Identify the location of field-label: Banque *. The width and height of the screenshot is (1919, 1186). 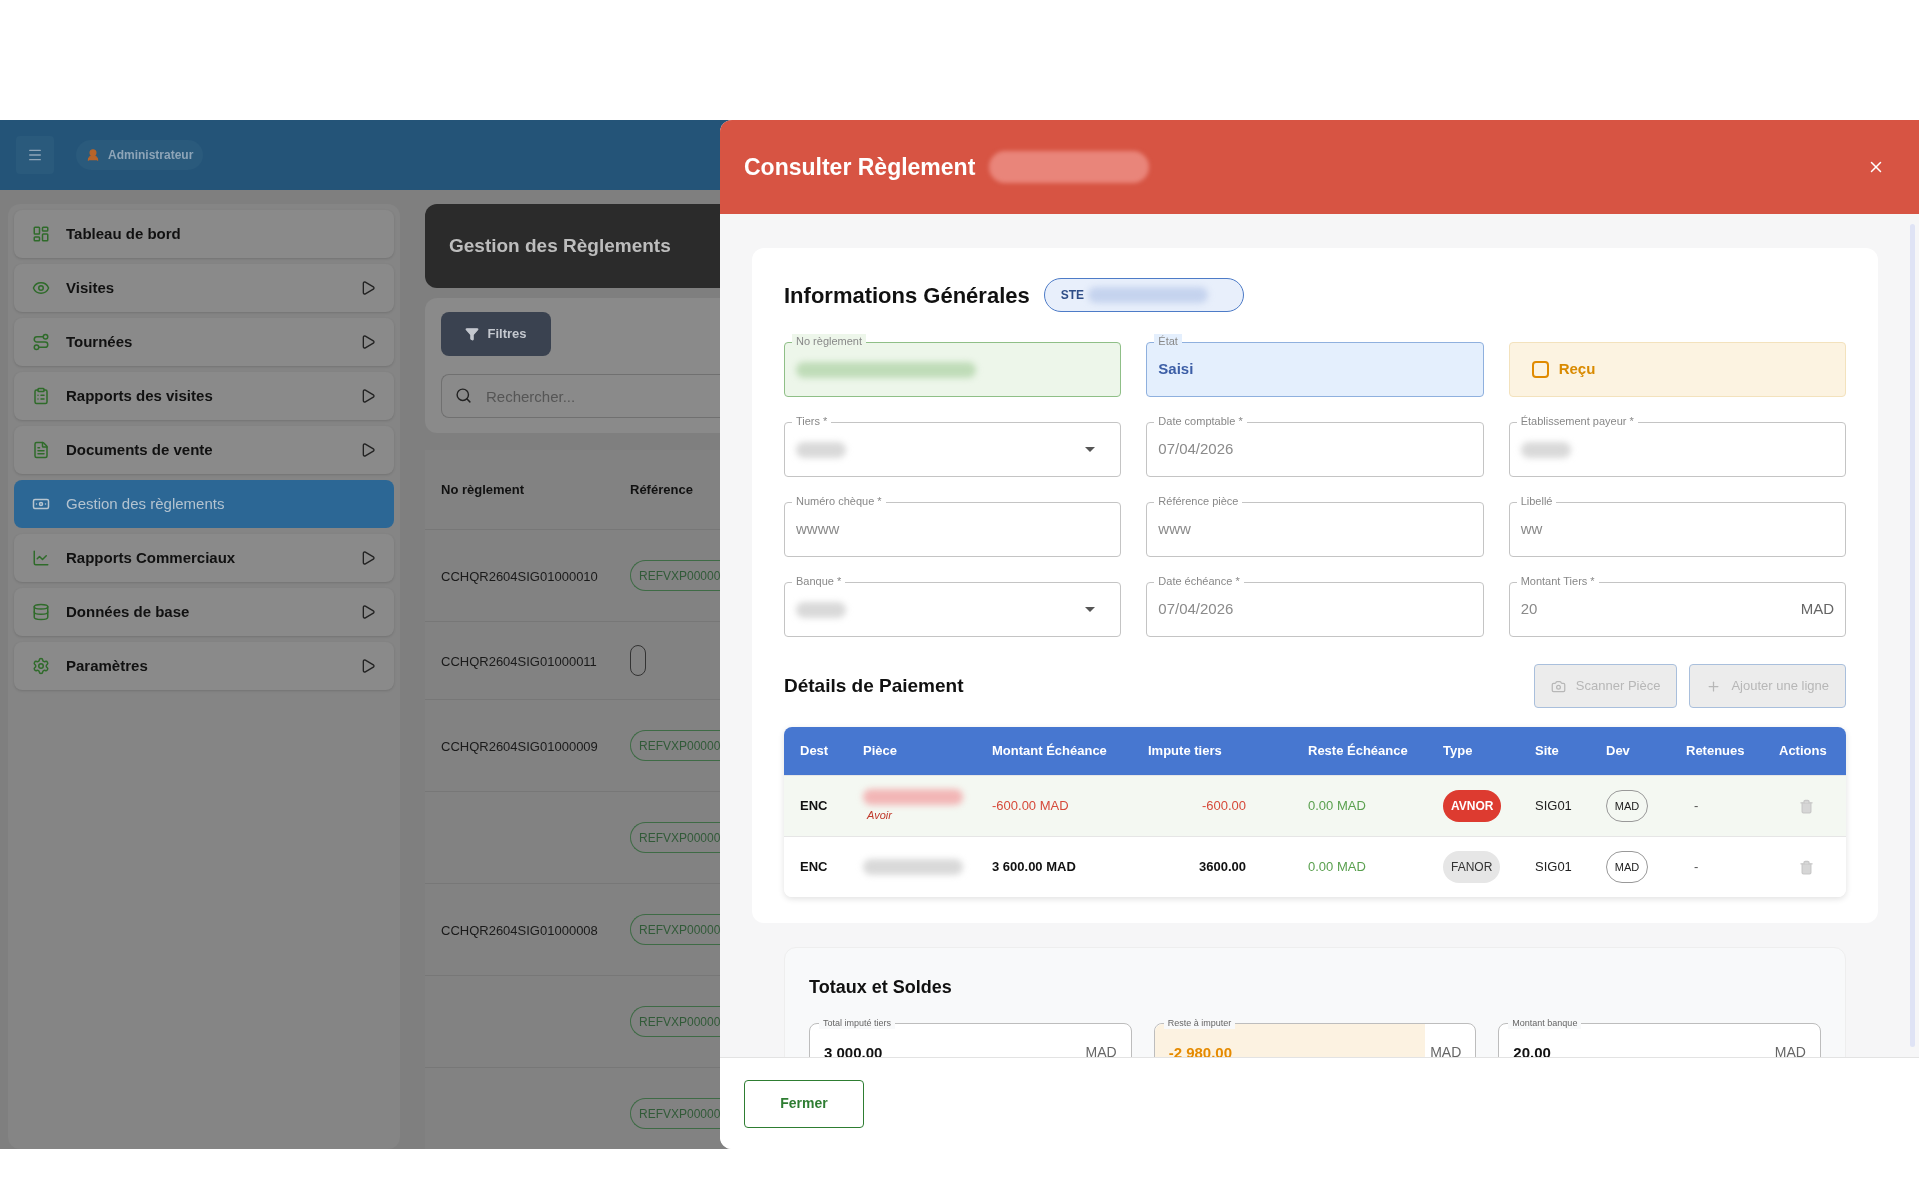
(819, 581).